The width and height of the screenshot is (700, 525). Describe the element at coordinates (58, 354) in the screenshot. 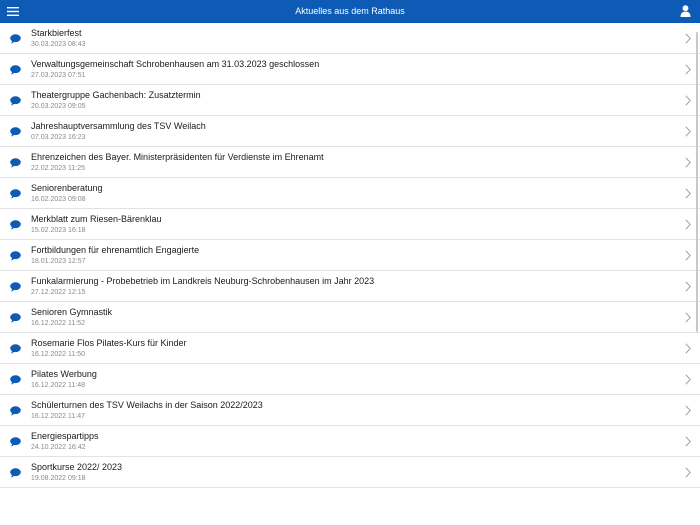

I see `list-item-date: 16.12.2022 11:50` at that location.